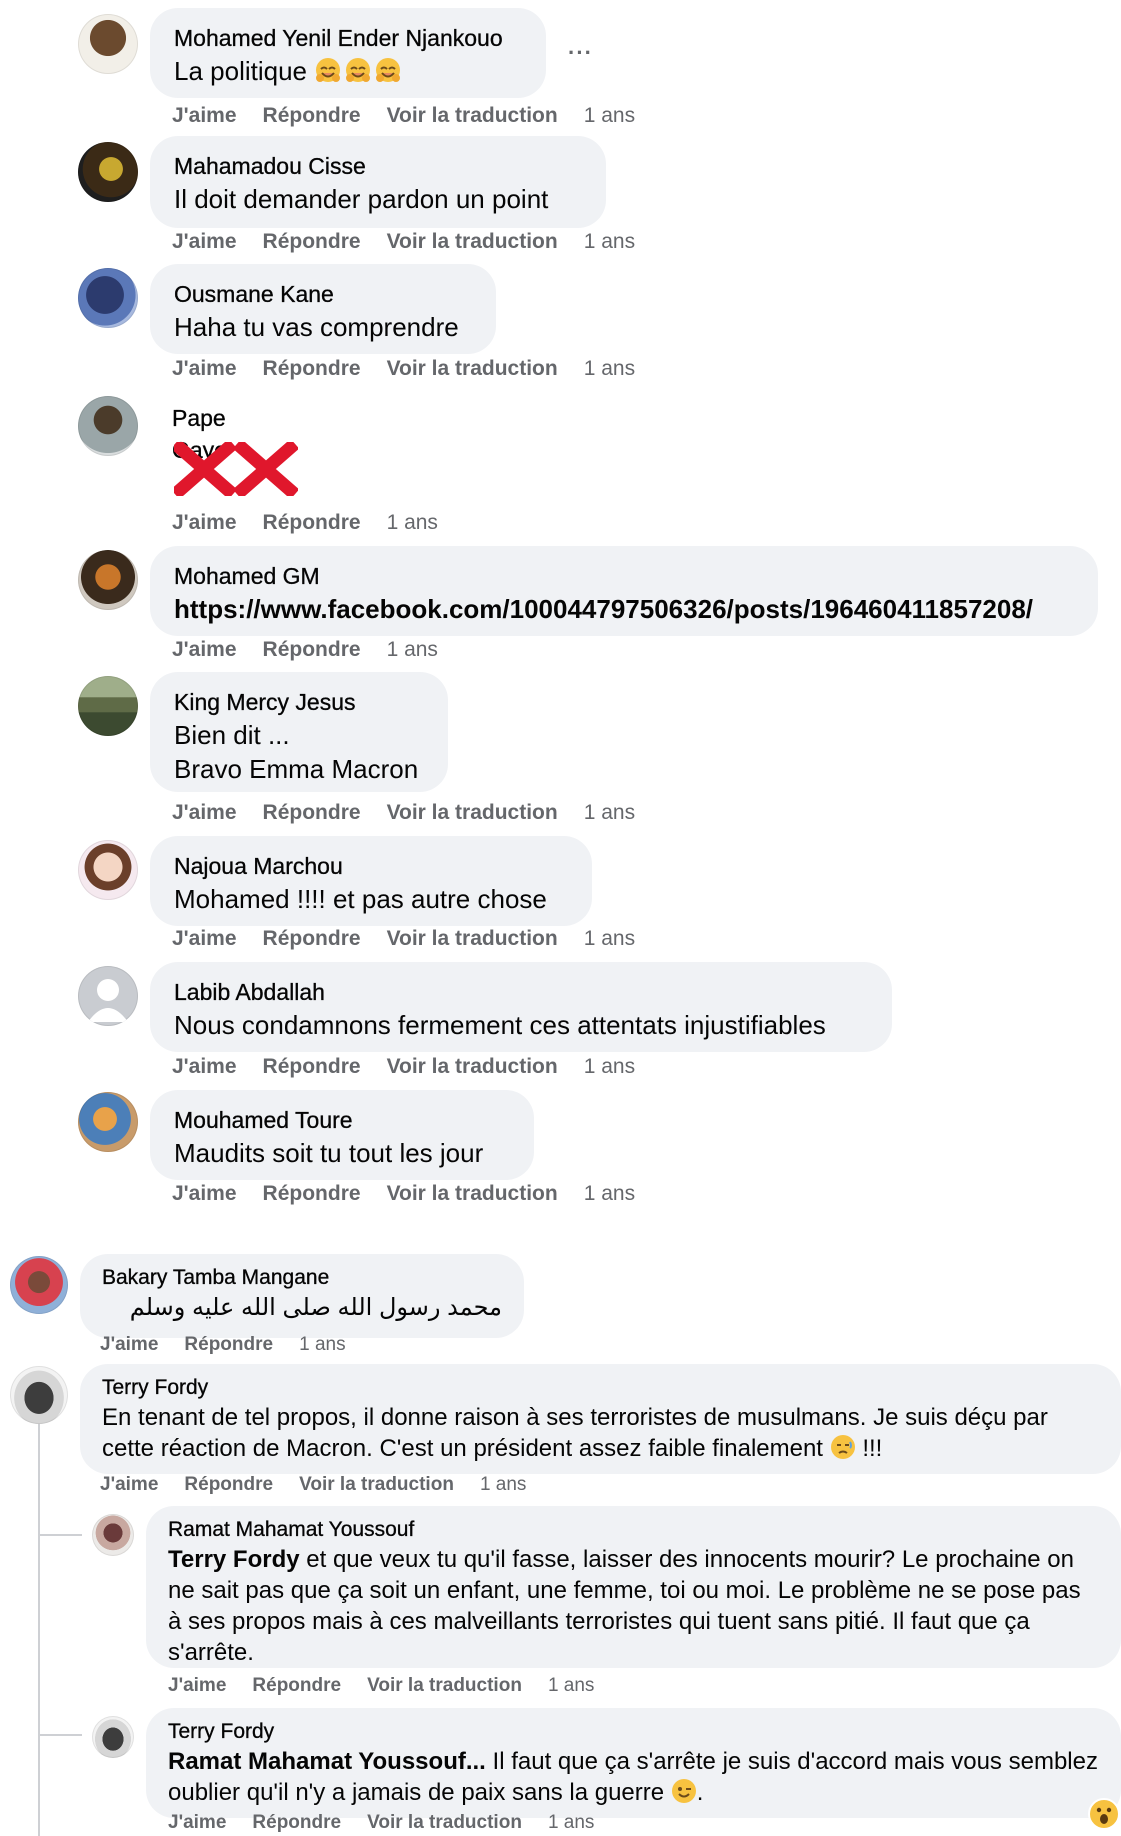 This screenshot has height=1836, width=1121. What do you see at coordinates (316, 327) in the screenshot?
I see `comment-text: Haha tu vas comprendre` at bounding box center [316, 327].